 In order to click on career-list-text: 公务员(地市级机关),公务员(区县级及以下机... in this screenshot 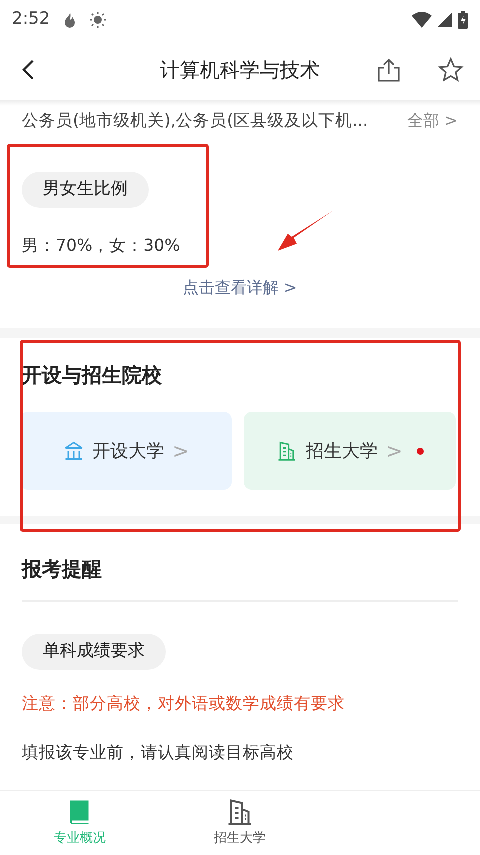, I will do `click(195, 121)`.